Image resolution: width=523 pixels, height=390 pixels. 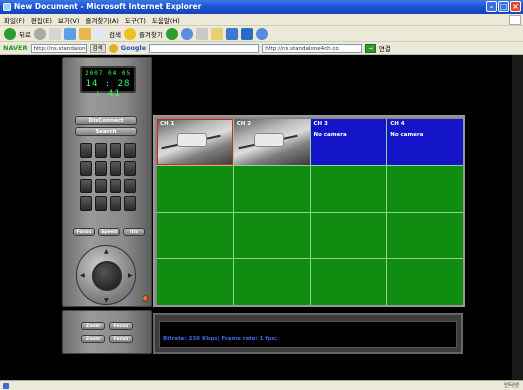 I want to click on favorites-star-icon, so click(x=129, y=33).